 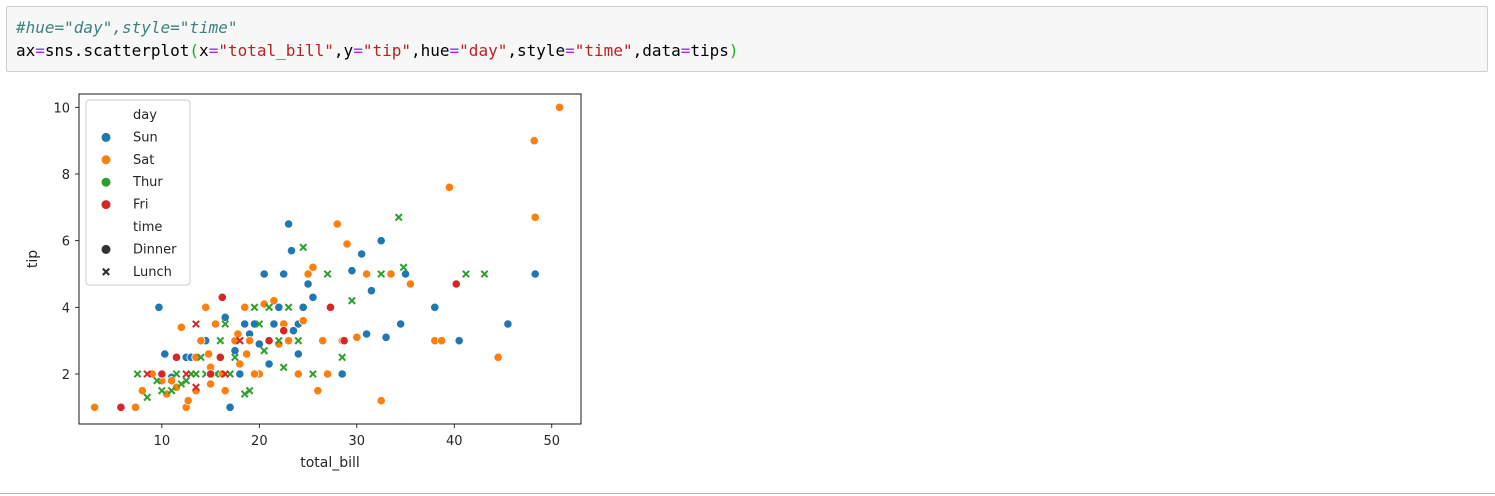 What do you see at coordinates (162, 441) in the screenshot?
I see `x-tick-label: 10` at bounding box center [162, 441].